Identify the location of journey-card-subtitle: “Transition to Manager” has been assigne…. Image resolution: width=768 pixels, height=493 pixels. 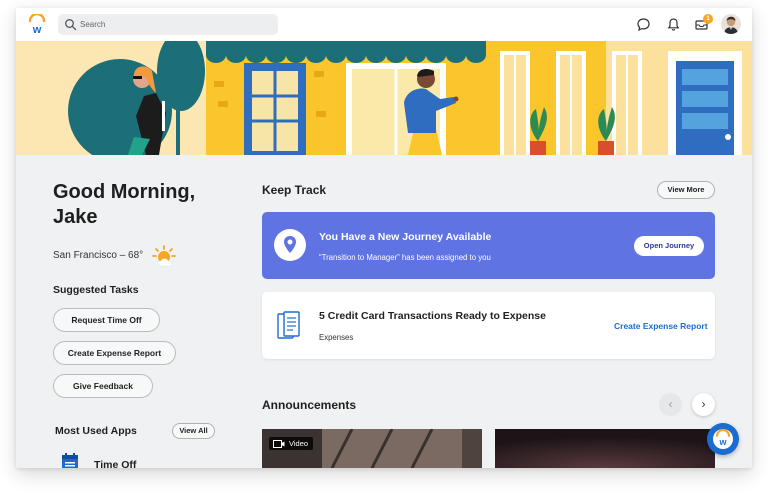
(405, 257).